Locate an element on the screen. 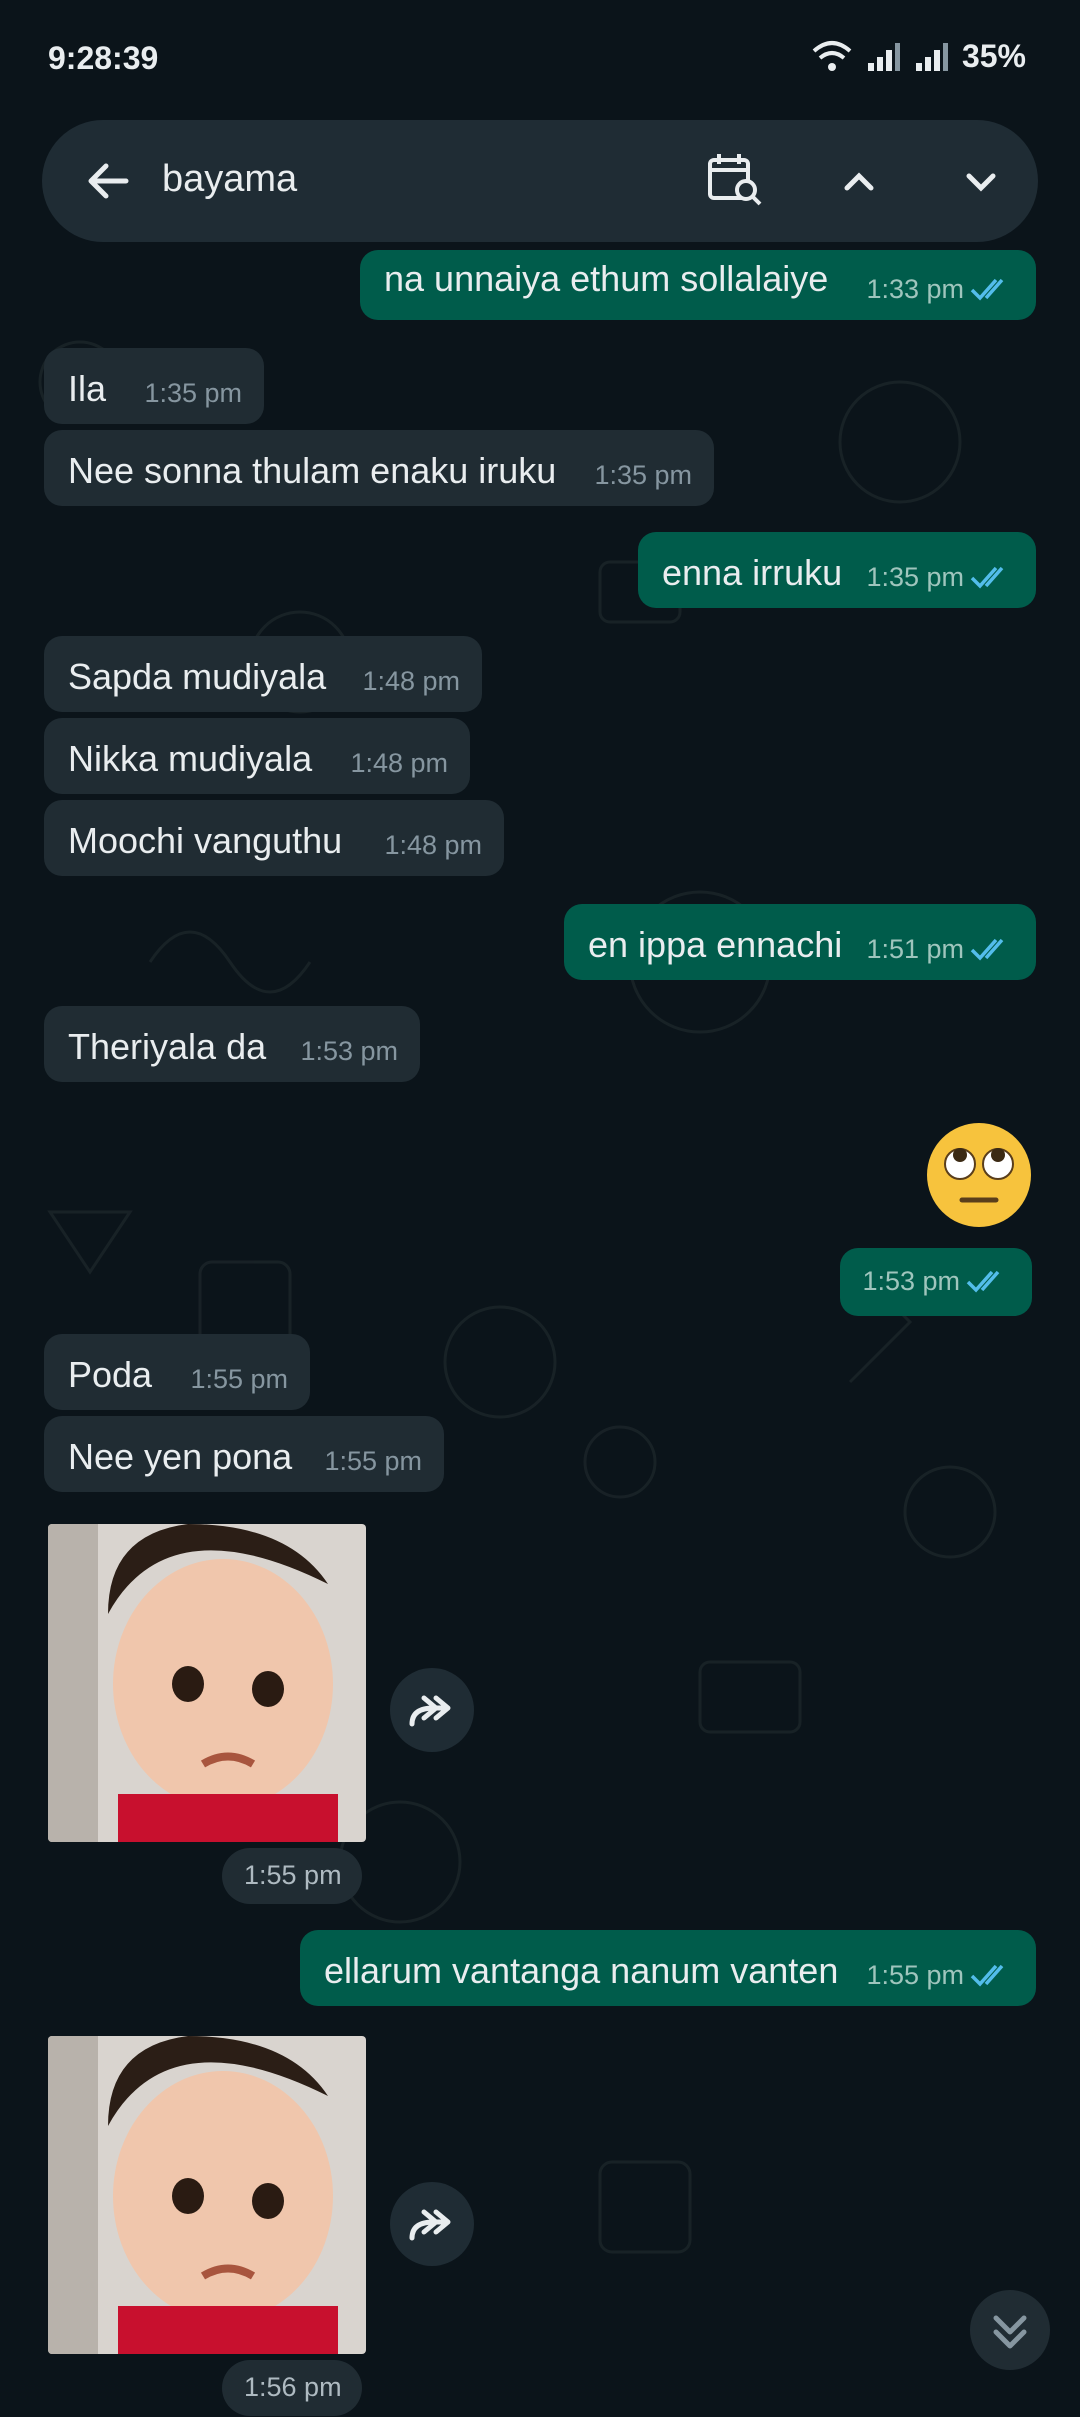  rolling-eyes-emoji-icon is located at coordinates (979, 1175).